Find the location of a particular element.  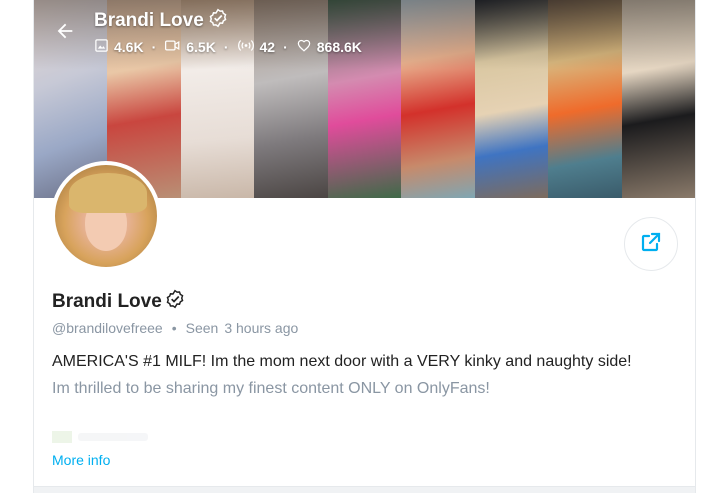

avatar is located at coordinates (106, 216).